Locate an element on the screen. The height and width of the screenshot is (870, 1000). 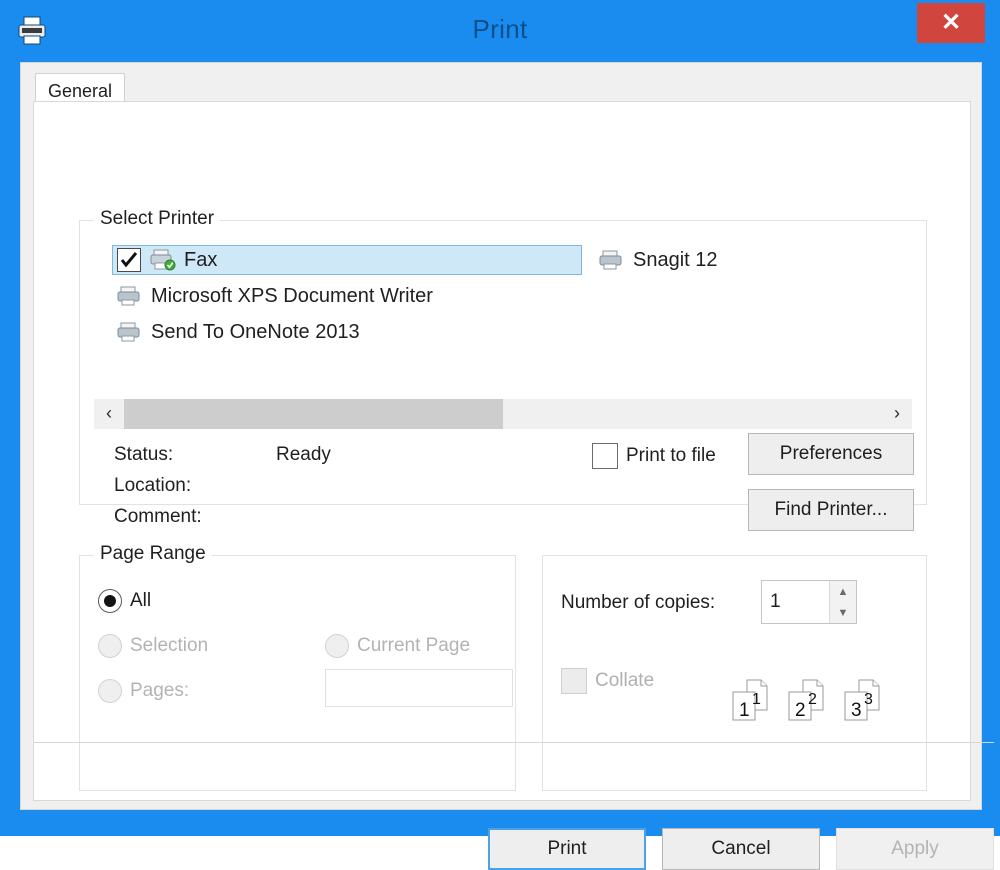
printer-list-scrollbar: ‹ › is located at coordinates (503, 414).